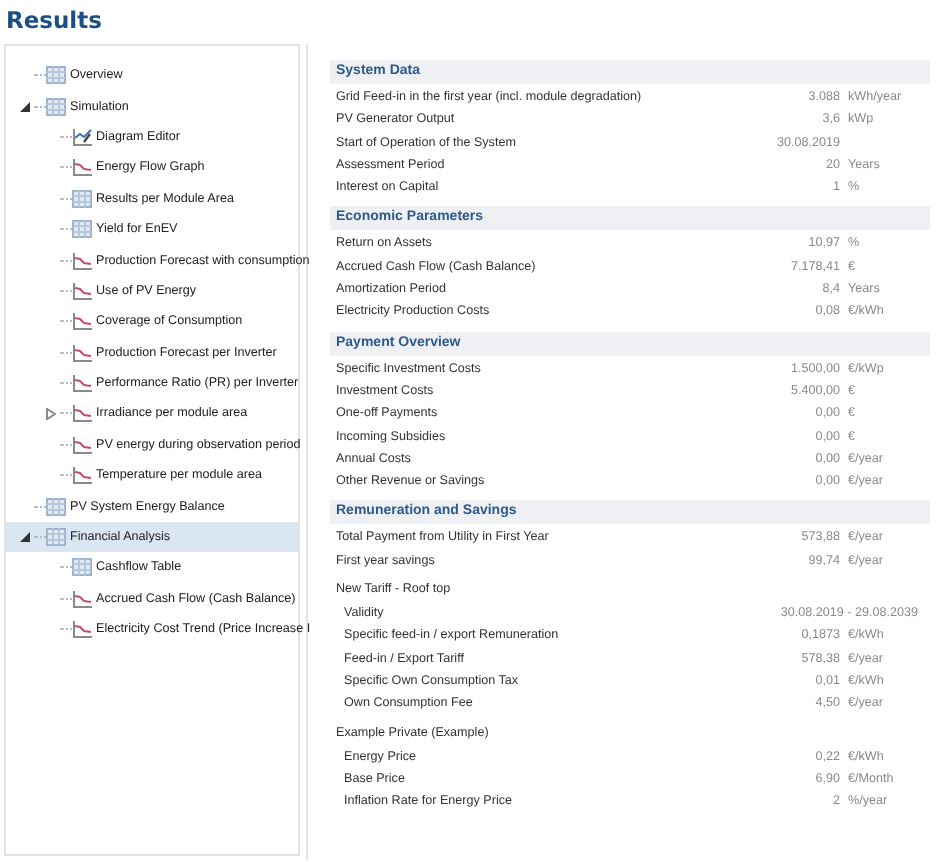 Image resolution: width=948 pixels, height=862 pixels. What do you see at coordinates (51, 413) in the screenshot?
I see `collapsed-arrow-icon` at bounding box center [51, 413].